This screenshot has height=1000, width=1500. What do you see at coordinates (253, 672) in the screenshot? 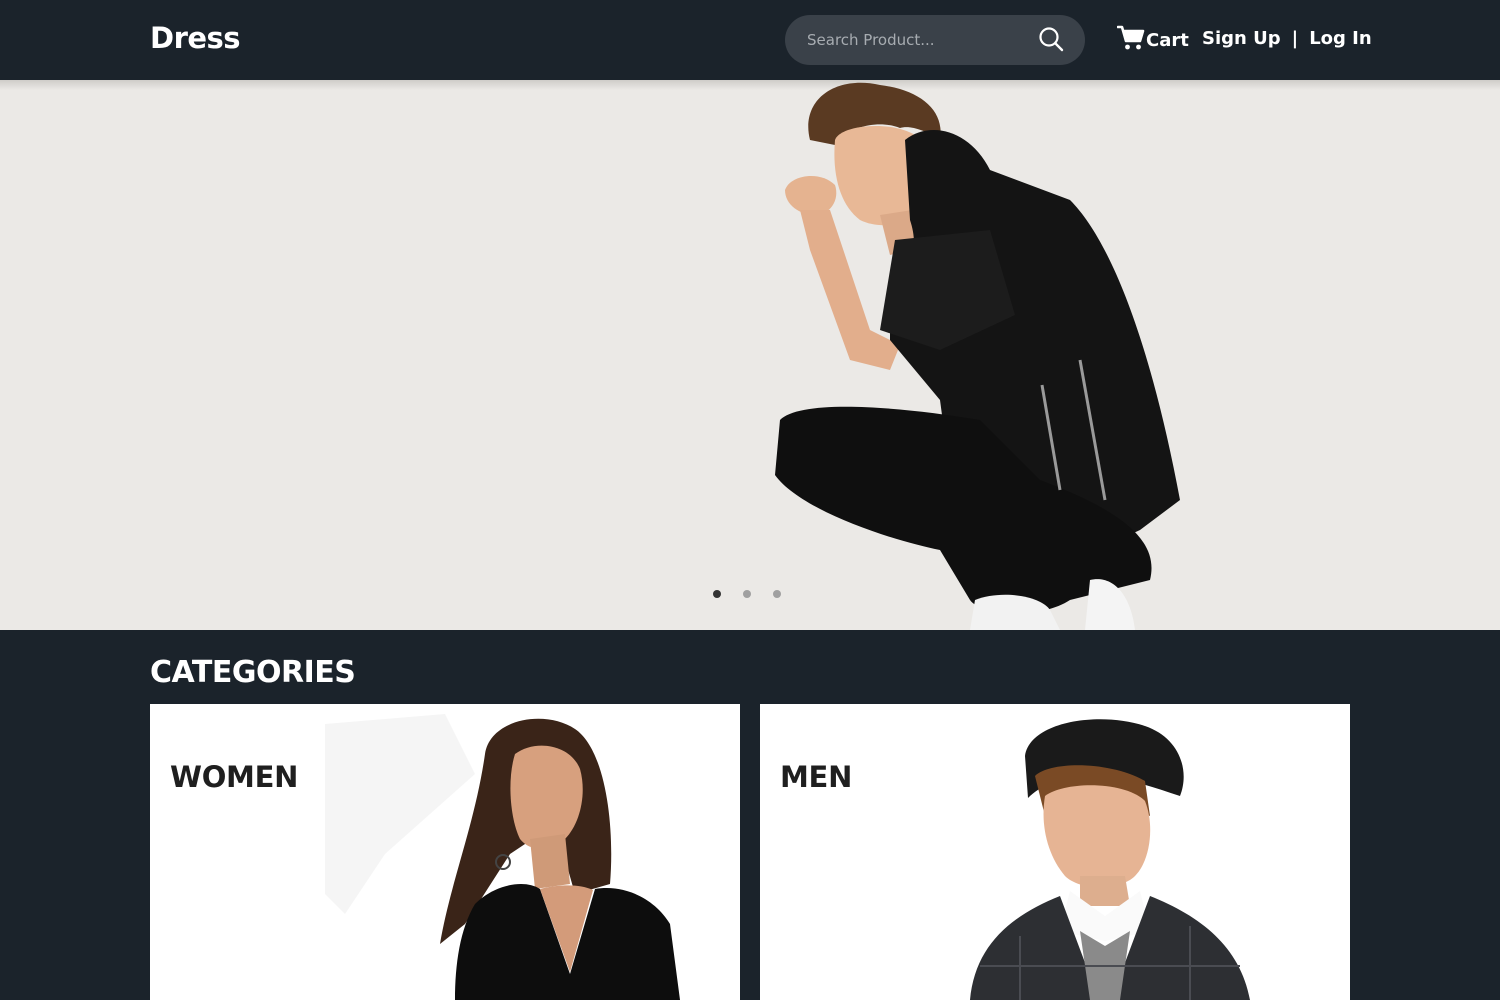
I see `categories-heading: CATEGORIES` at bounding box center [253, 672].